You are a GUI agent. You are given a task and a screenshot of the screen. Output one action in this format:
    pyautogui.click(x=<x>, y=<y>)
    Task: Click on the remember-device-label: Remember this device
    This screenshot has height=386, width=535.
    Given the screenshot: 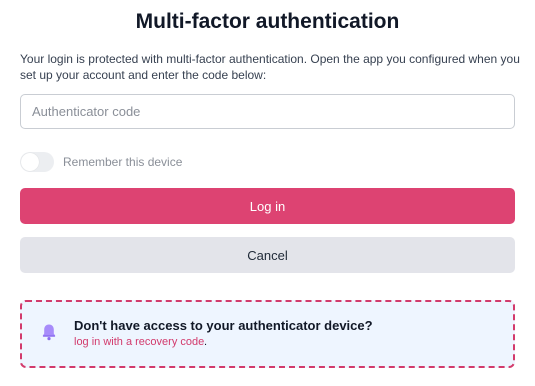 What is the action you would take?
    pyautogui.click(x=123, y=162)
    